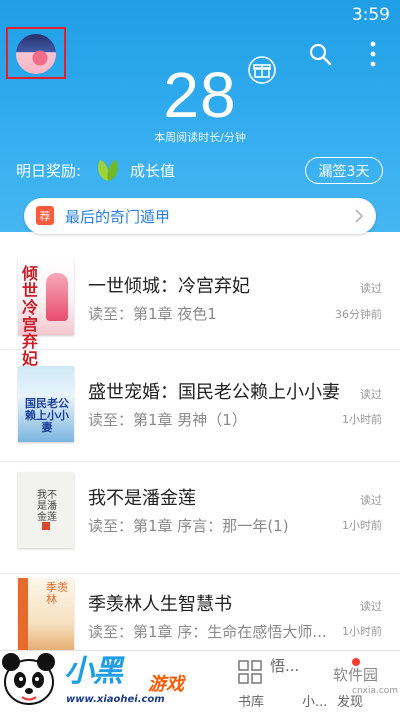  Describe the element at coordinates (57, 297) in the screenshot. I see `cover-figure` at that location.